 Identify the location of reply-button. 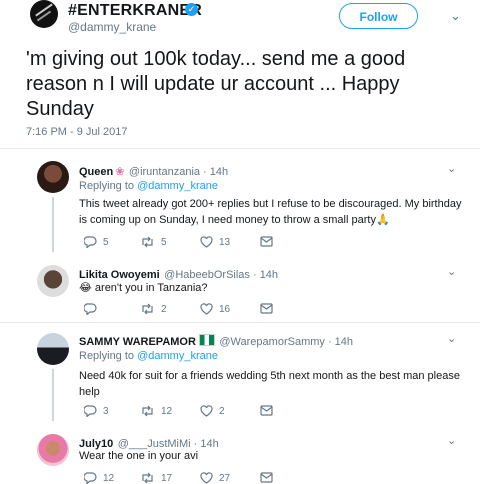
(93, 309).